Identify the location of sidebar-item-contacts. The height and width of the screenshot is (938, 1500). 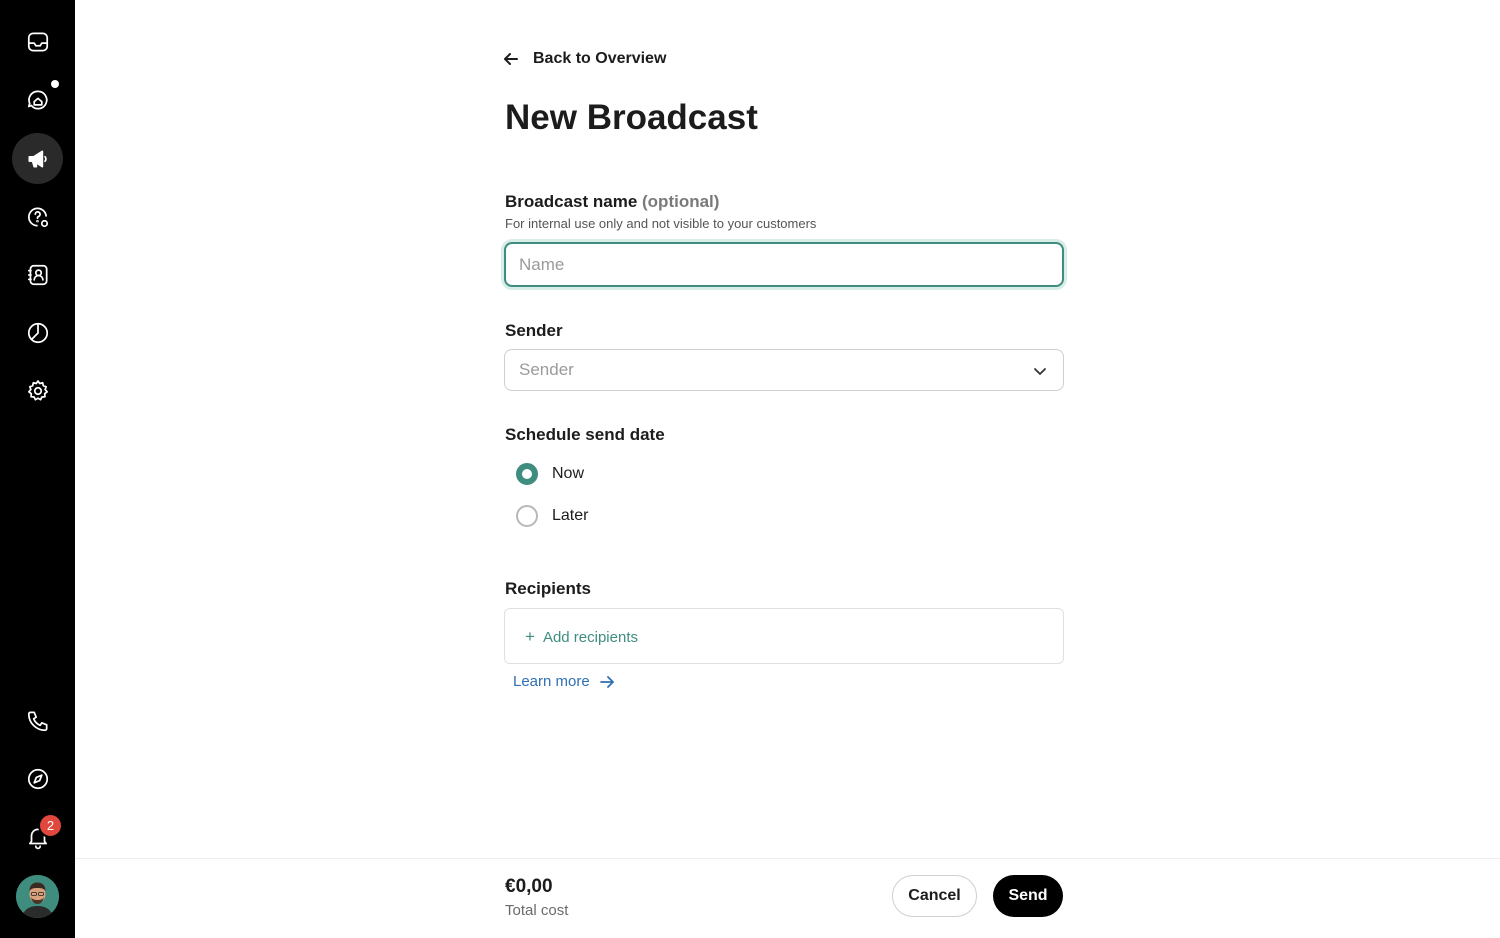
(37, 274).